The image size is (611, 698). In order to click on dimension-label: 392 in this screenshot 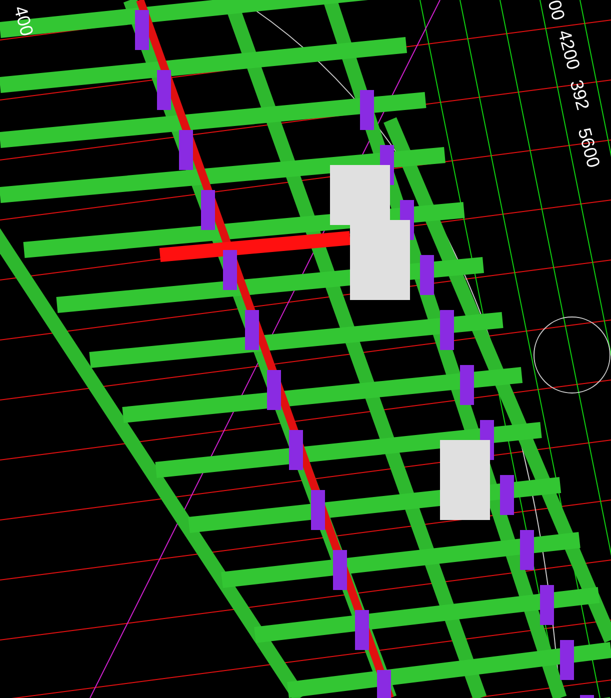, I will do `click(580, 95)`.